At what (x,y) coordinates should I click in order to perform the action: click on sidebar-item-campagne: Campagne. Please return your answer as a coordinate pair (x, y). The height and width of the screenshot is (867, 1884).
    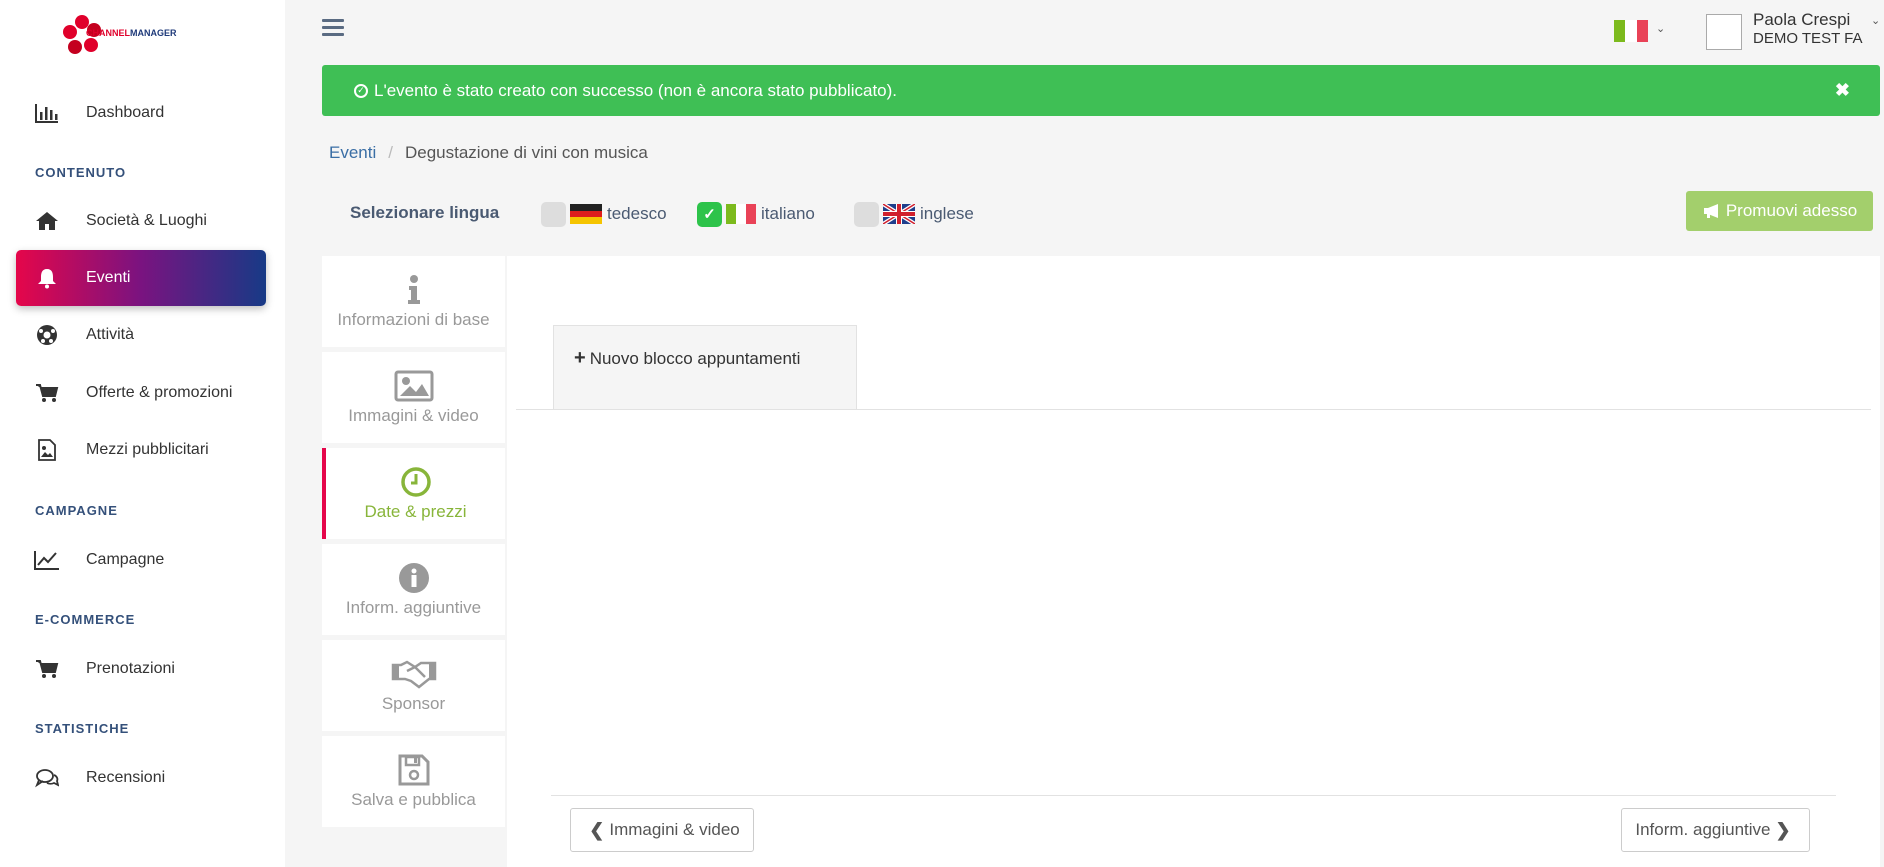
    Looking at the image, I should click on (141, 560).